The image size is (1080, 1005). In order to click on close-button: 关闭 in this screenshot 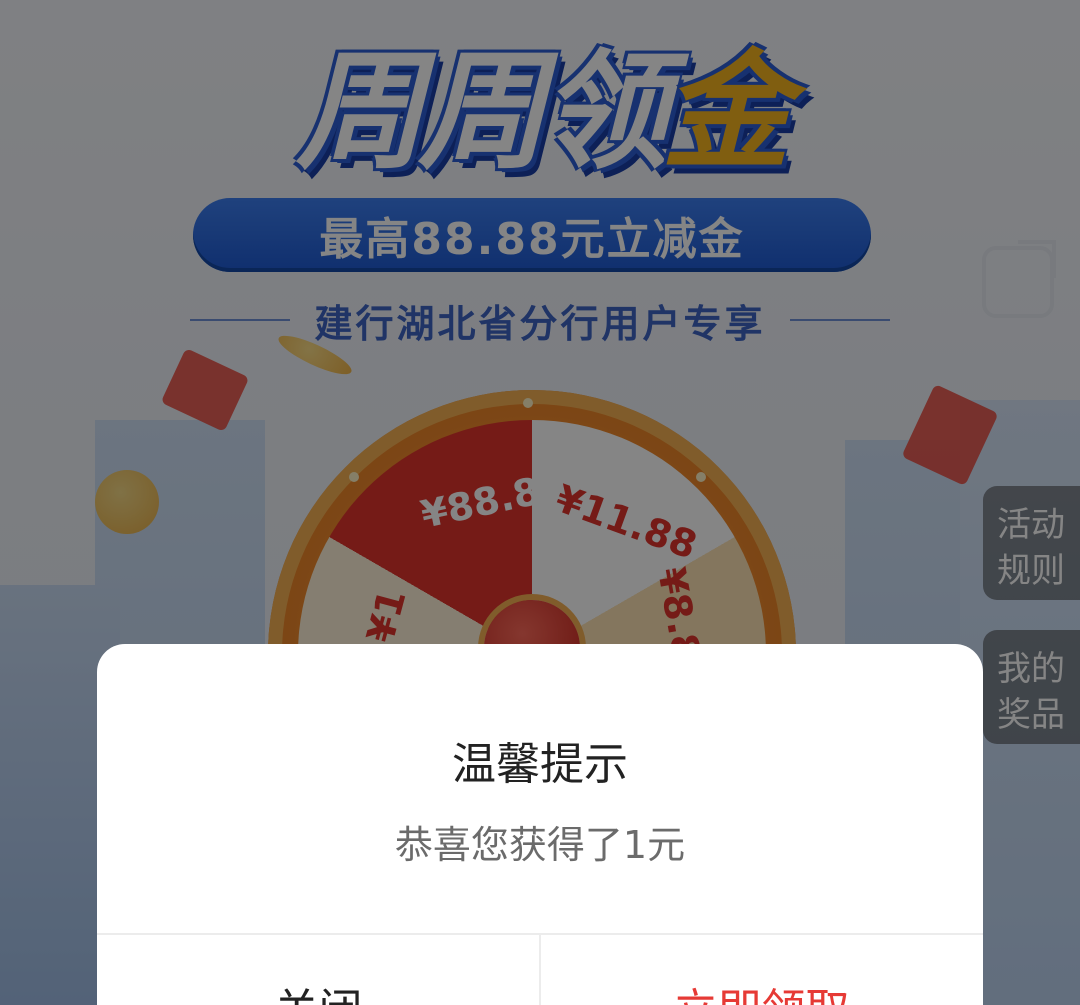, I will do `click(318, 989)`.